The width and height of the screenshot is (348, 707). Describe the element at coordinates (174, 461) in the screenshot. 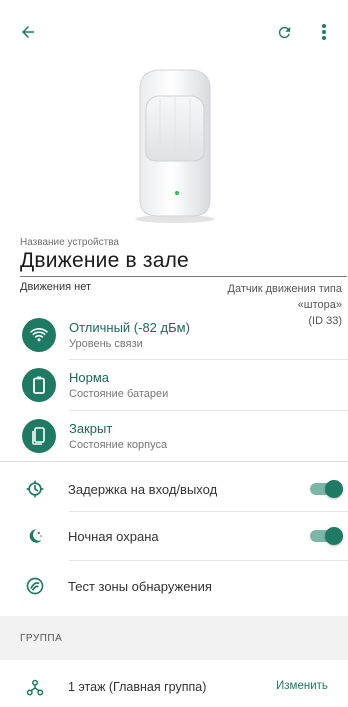

I see `section-divider` at that location.